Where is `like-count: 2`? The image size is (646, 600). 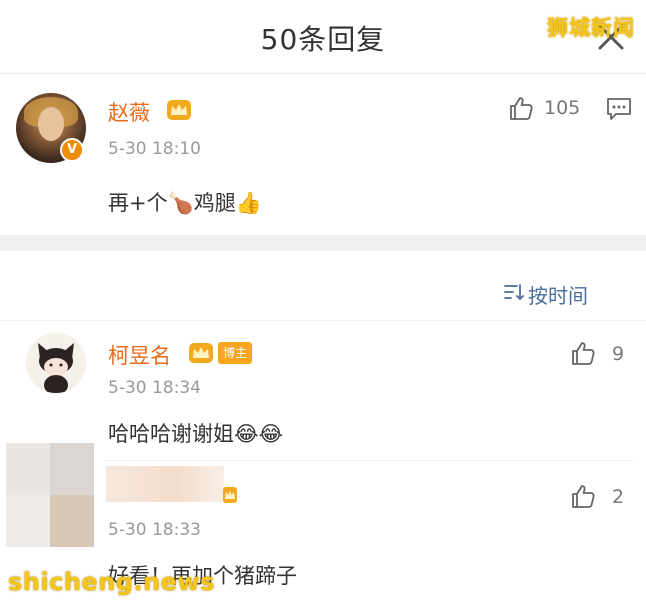 like-count: 2 is located at coordinates (618, 497).